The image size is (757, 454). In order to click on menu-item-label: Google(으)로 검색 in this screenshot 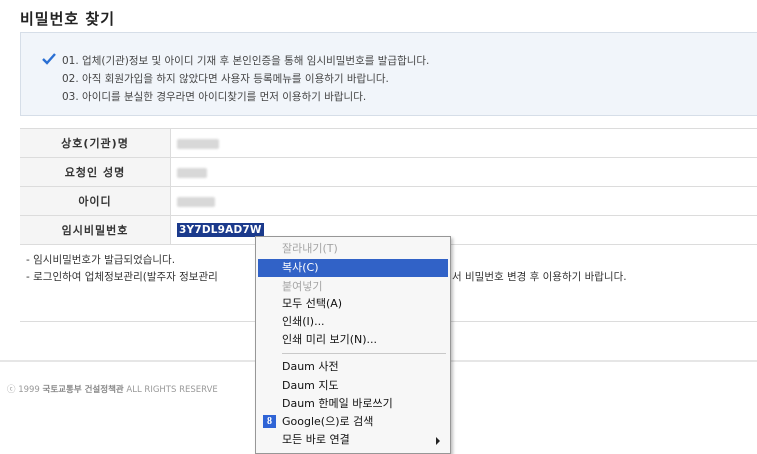, I will do `click(328, 421)`.